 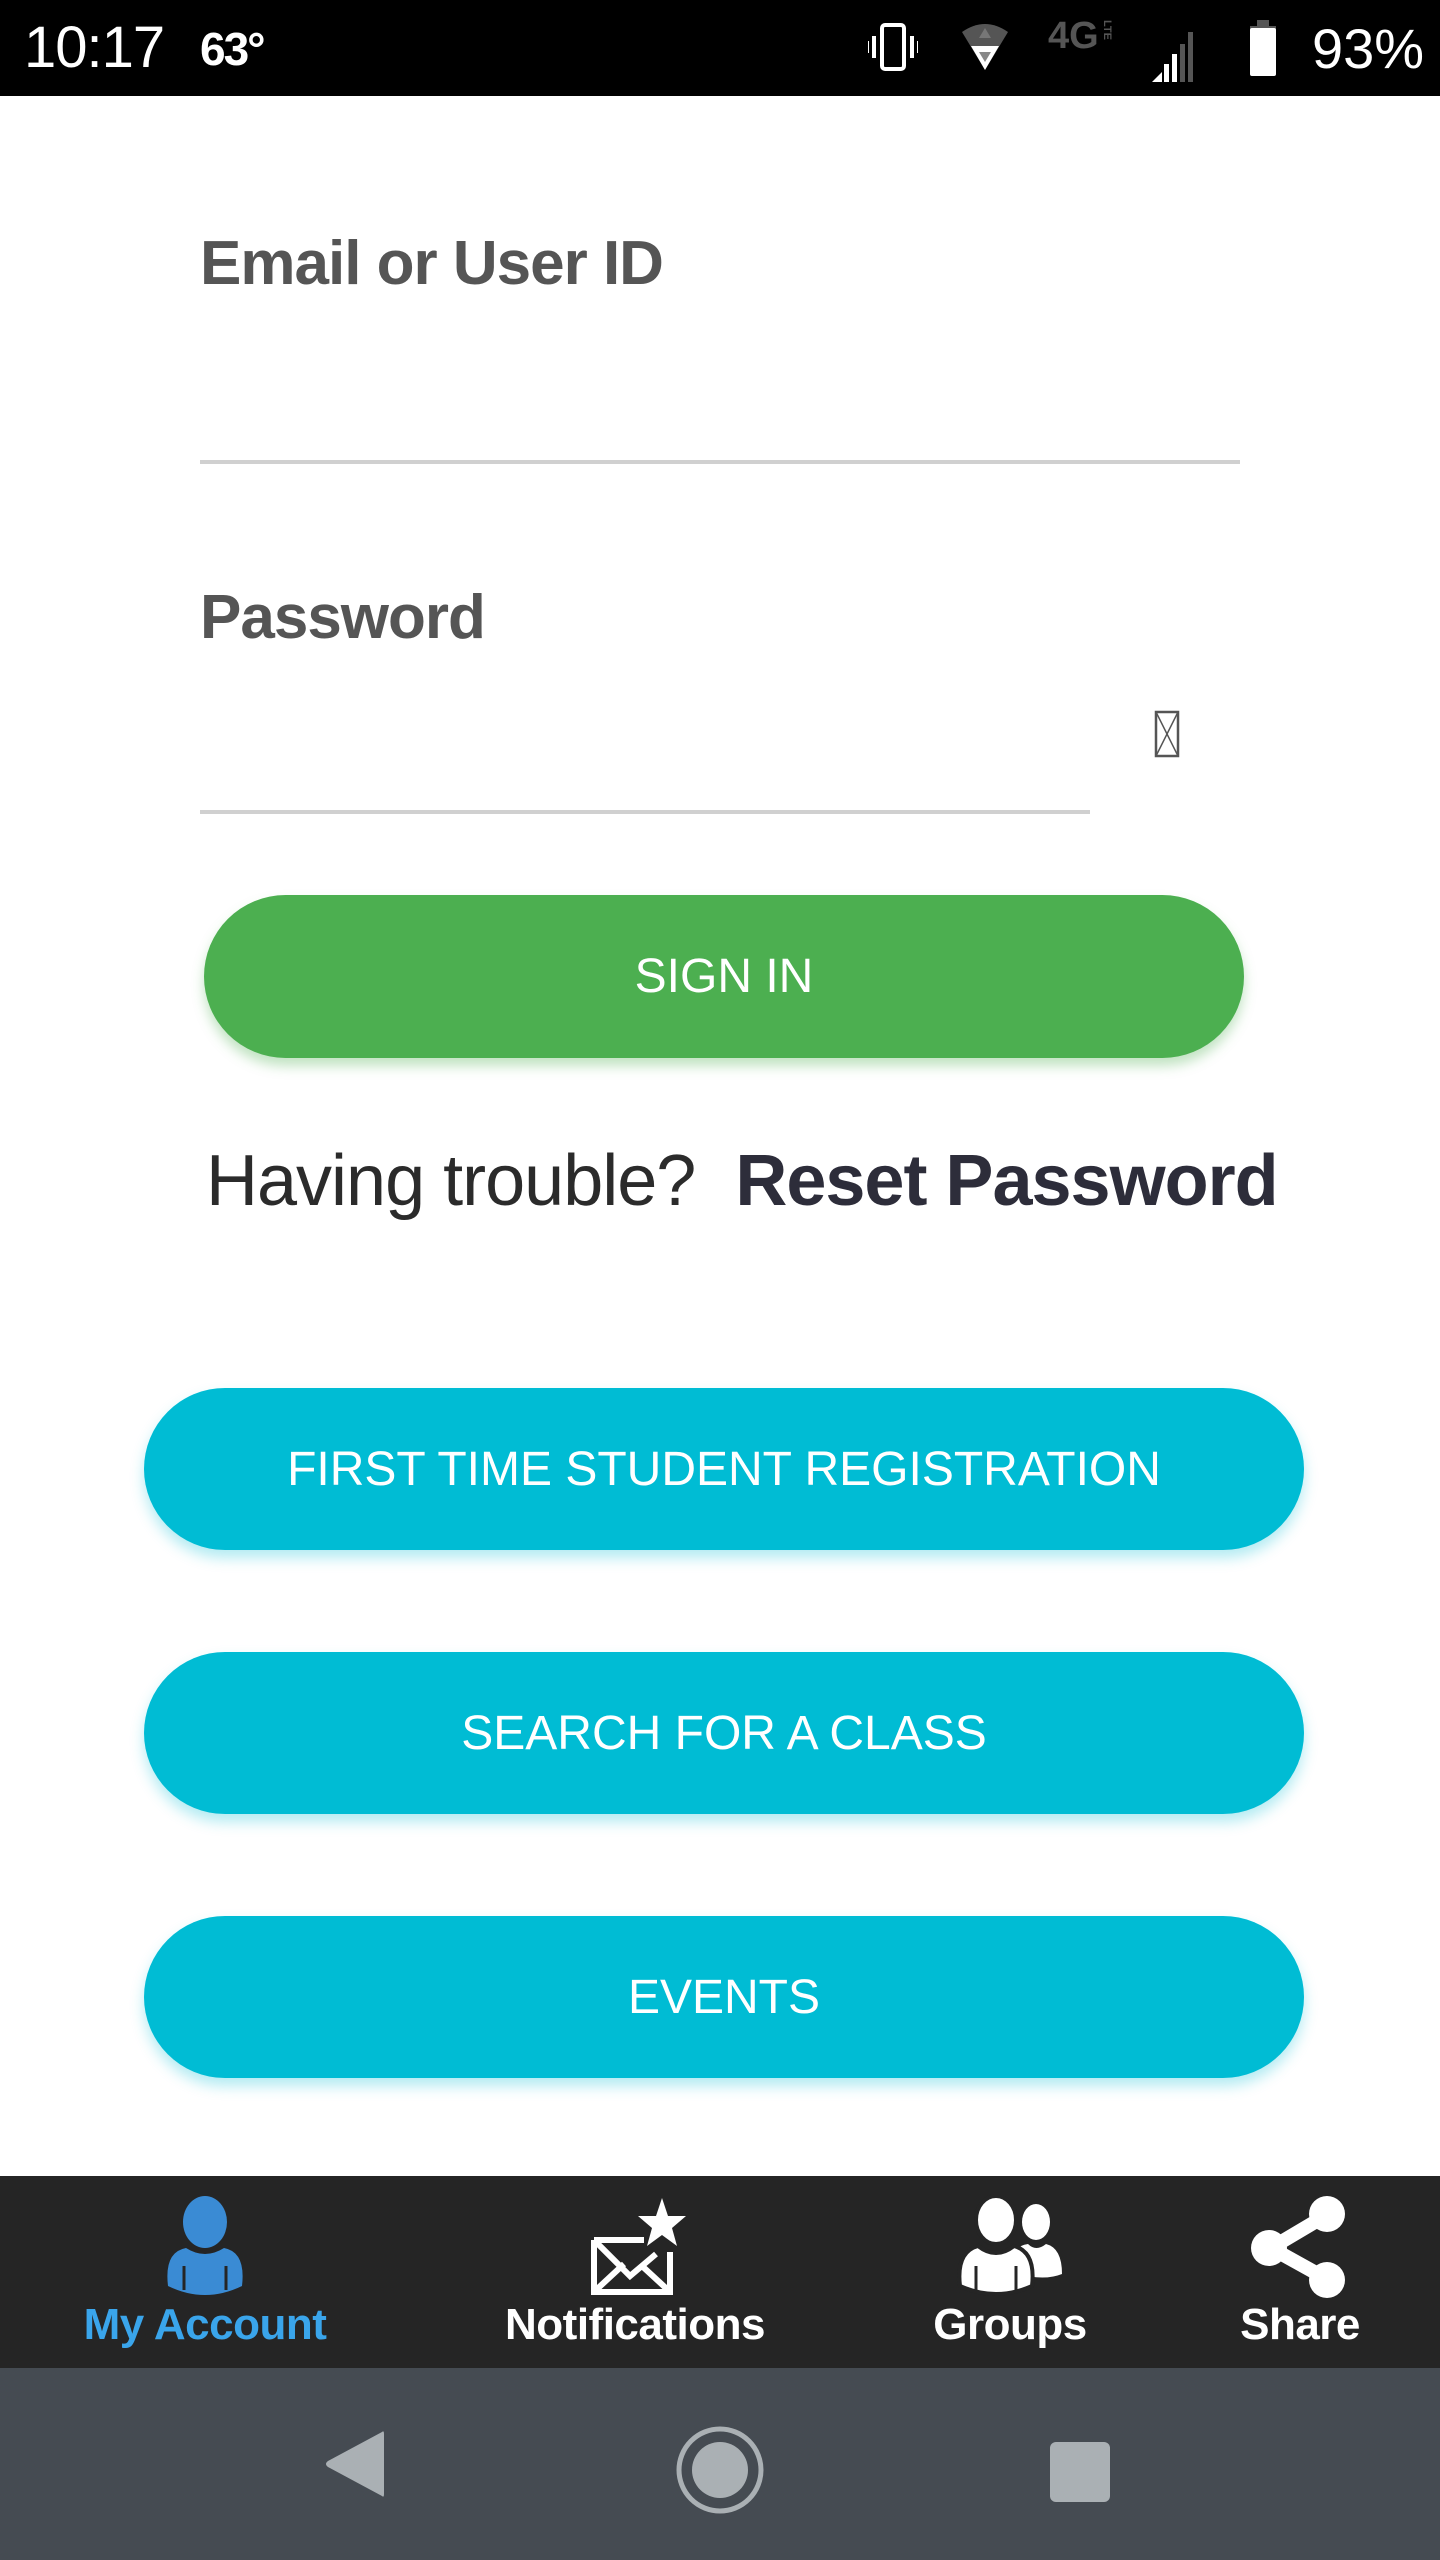 What do you see at coordinates (233, 49) in the screenshot?
I see `status-temperature: 63°` at bounding box center [233, 49].